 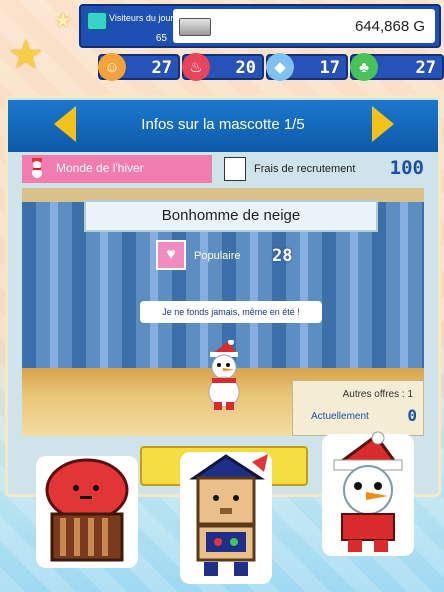 What do you see at coordinates (231, 216) in the screenshot?
I see `mascot-name: Bonhomme de neige` at bounding box center [231, 216].